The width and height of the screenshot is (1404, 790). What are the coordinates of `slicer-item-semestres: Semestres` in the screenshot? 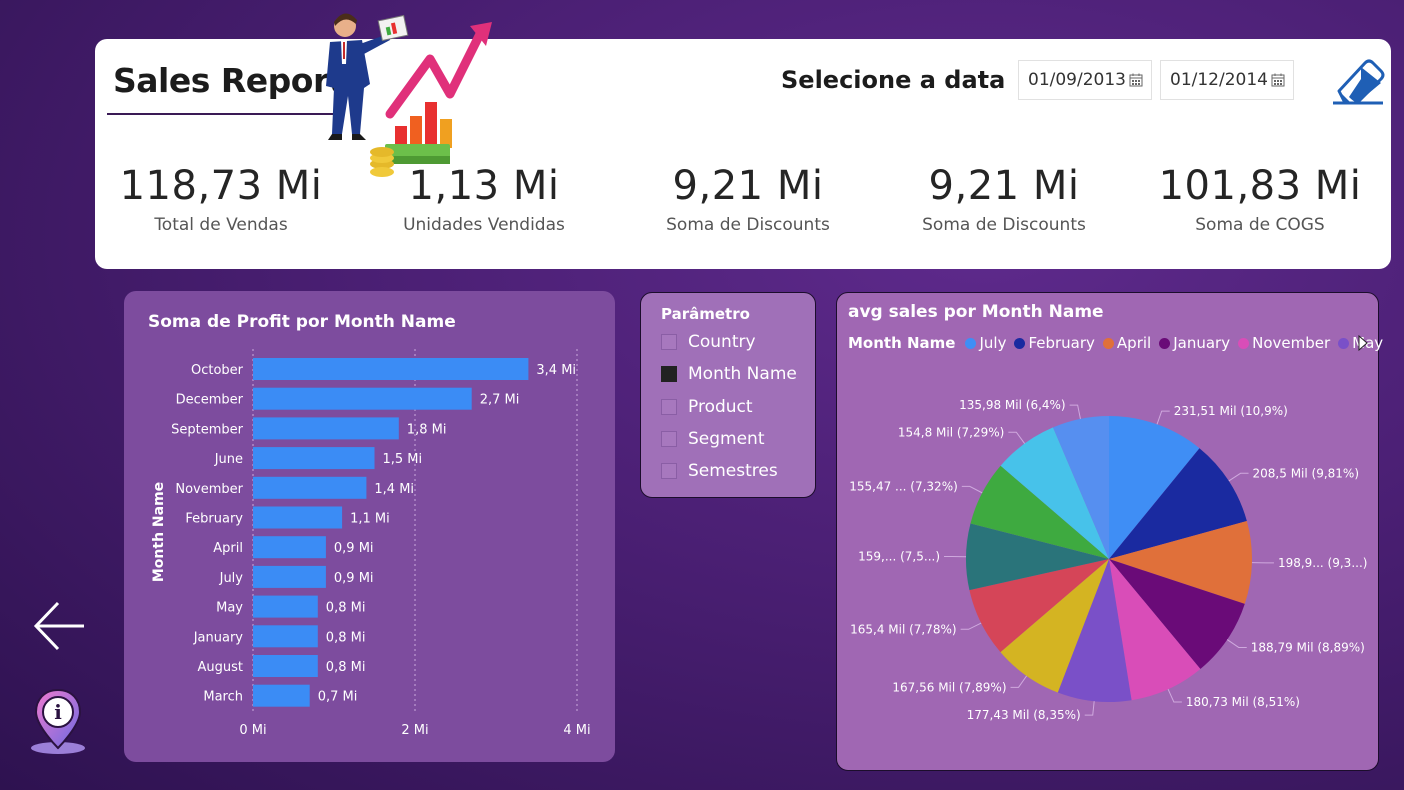 It's located at (719, 471).